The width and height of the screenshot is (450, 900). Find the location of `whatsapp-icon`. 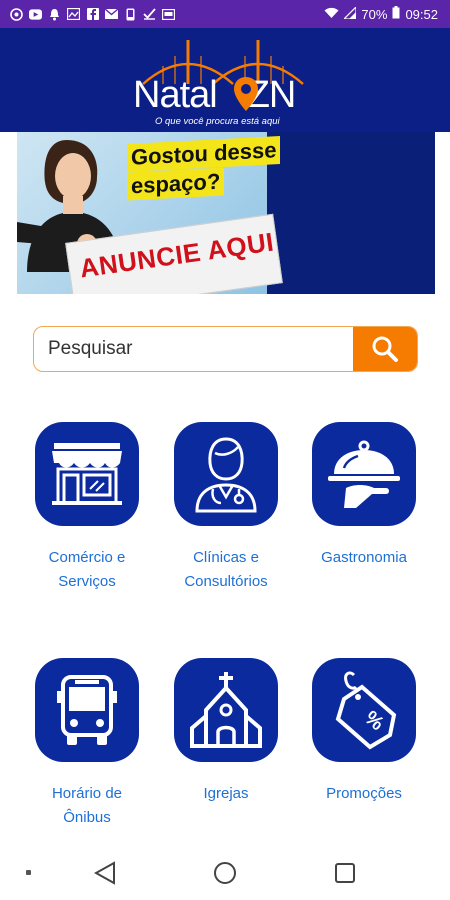

whatsapp-icon is located at coordinates (16, 14).